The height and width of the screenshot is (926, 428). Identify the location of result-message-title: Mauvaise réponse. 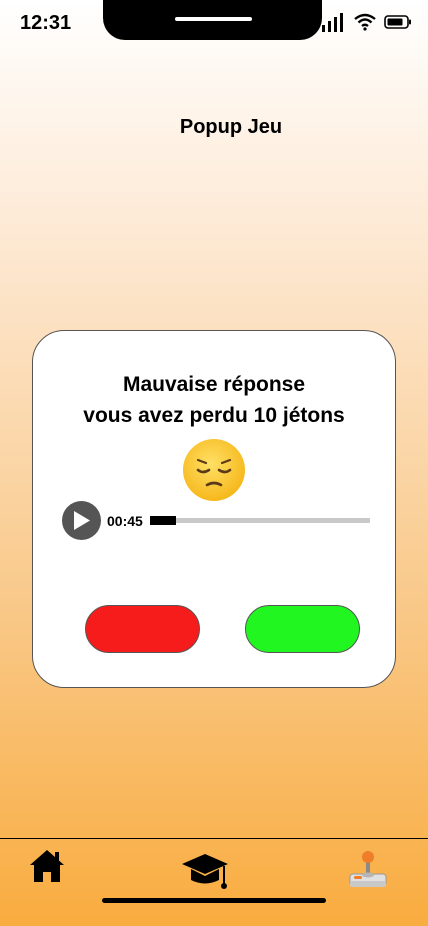
(214, 384).